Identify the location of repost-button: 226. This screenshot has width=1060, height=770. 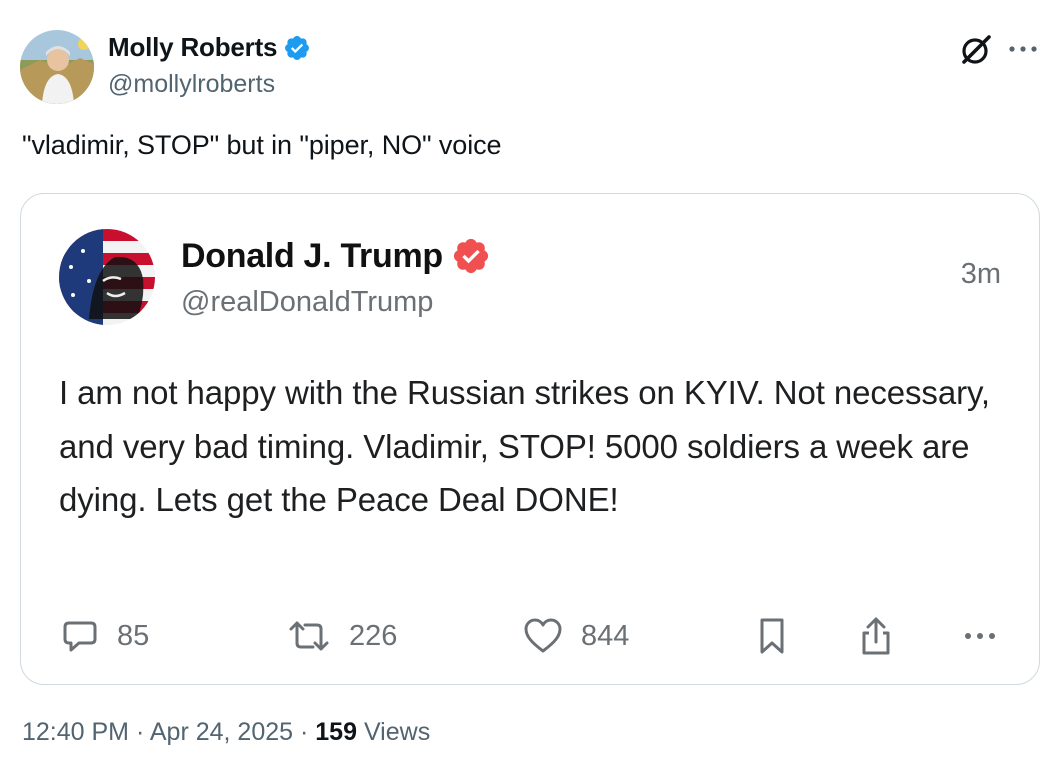
(342, 636).